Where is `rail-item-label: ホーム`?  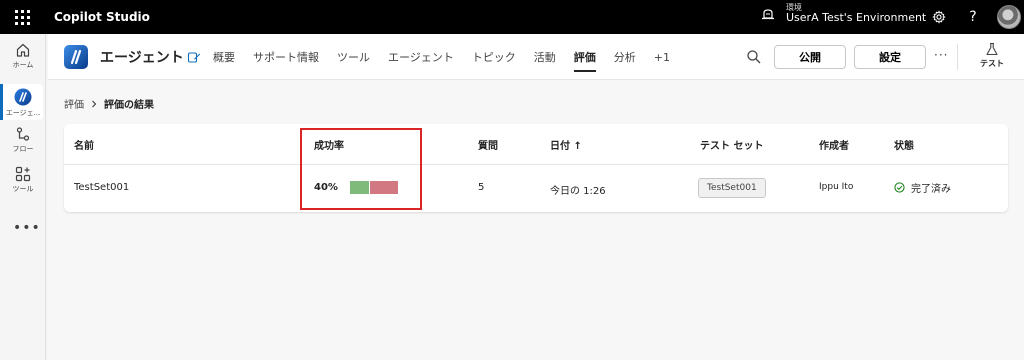 rail-item-label: ホーム is located at coordinates (23, 65).